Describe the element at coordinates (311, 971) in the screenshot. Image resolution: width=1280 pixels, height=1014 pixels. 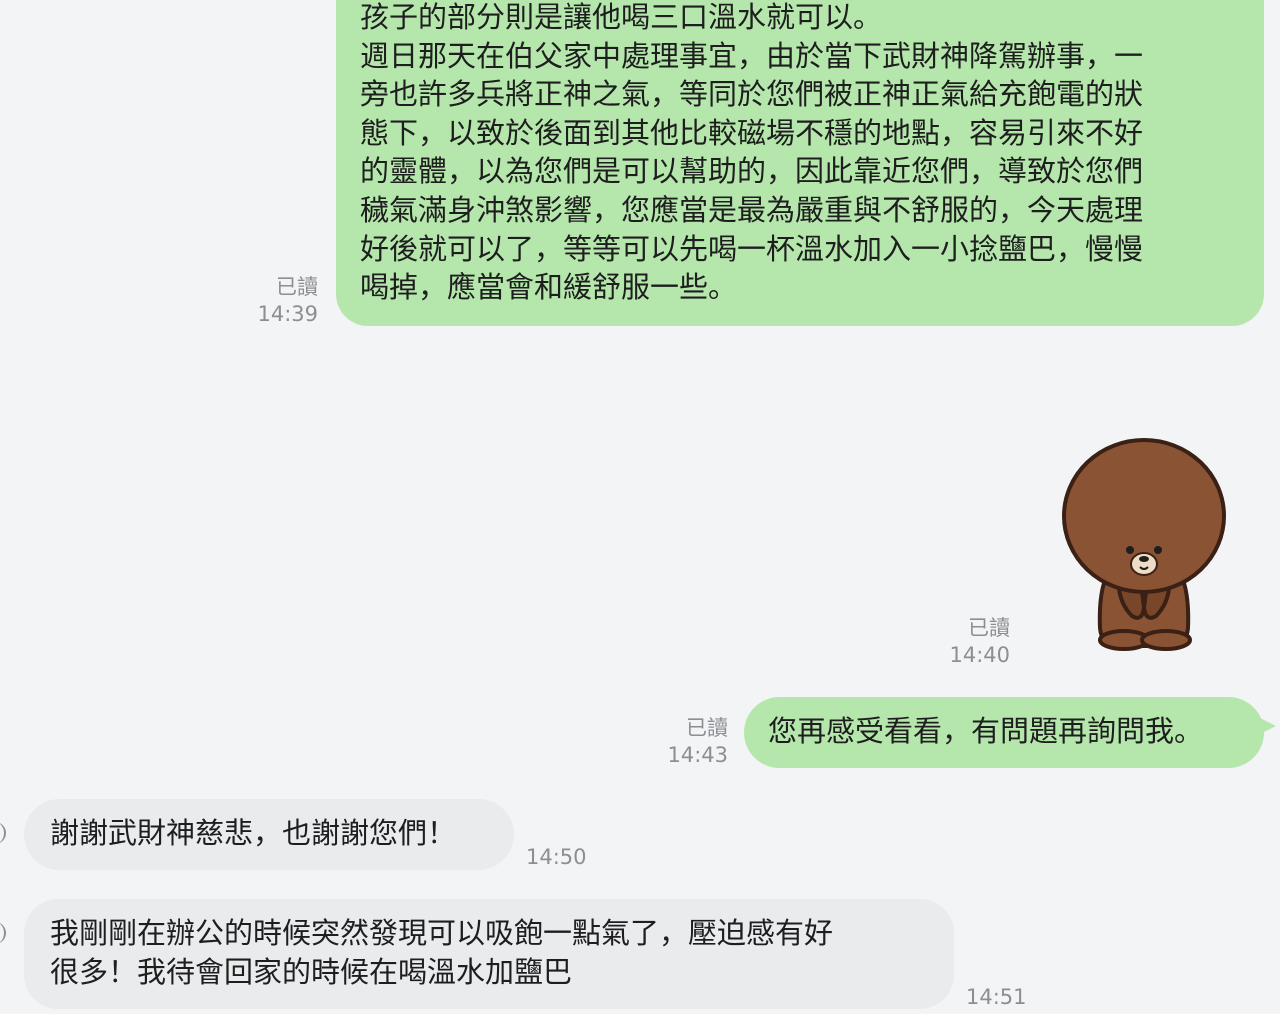
I see `message-text-line: 很多！我待會回家的時候在喝溫水加鹽巴` at that location.